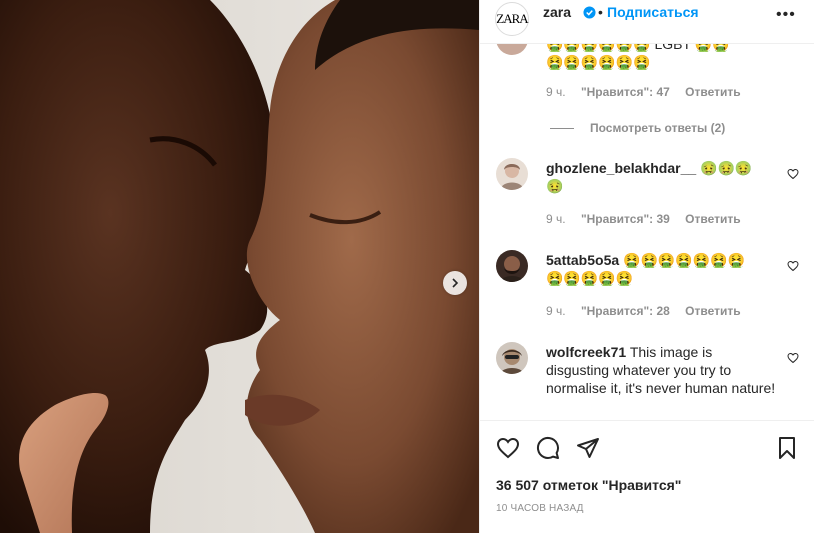 This screenshot has width=814, height=533. What do you see at coordinates (658, 128) in the screenshot?
I see `view-replies-label: Посмотреть ответы (2)` at bounding box center [658, 128].